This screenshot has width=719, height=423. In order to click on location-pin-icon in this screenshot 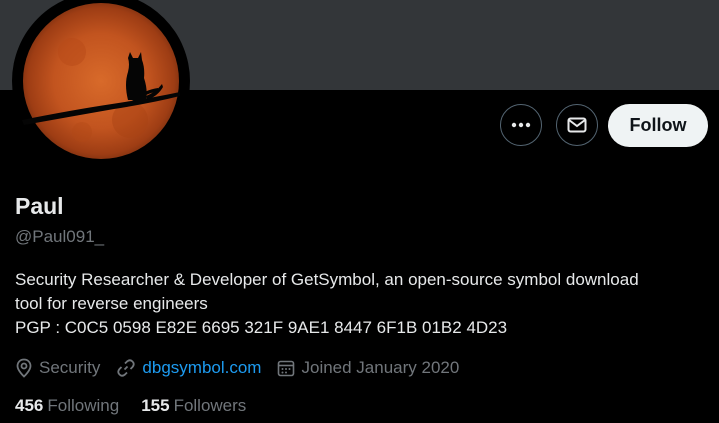, I will do `click(24, 368)`.